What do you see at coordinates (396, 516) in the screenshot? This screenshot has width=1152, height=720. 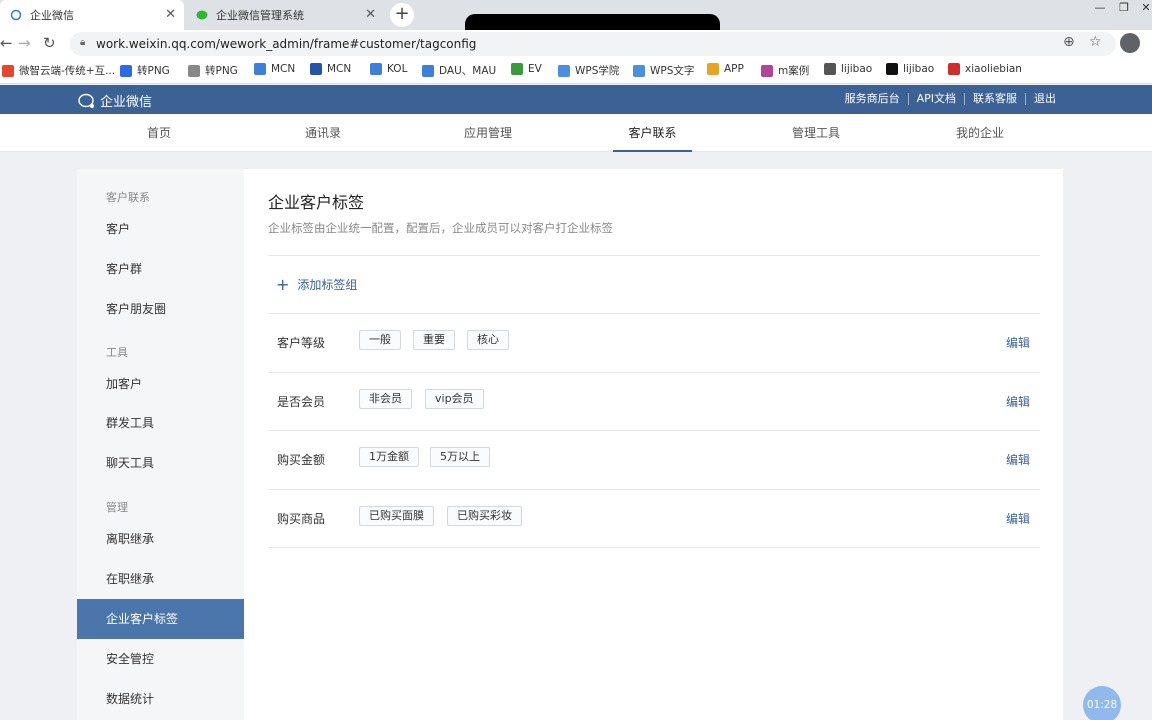 I see `tag-chip: 已购买面膜` at bounding box center [396, 516].